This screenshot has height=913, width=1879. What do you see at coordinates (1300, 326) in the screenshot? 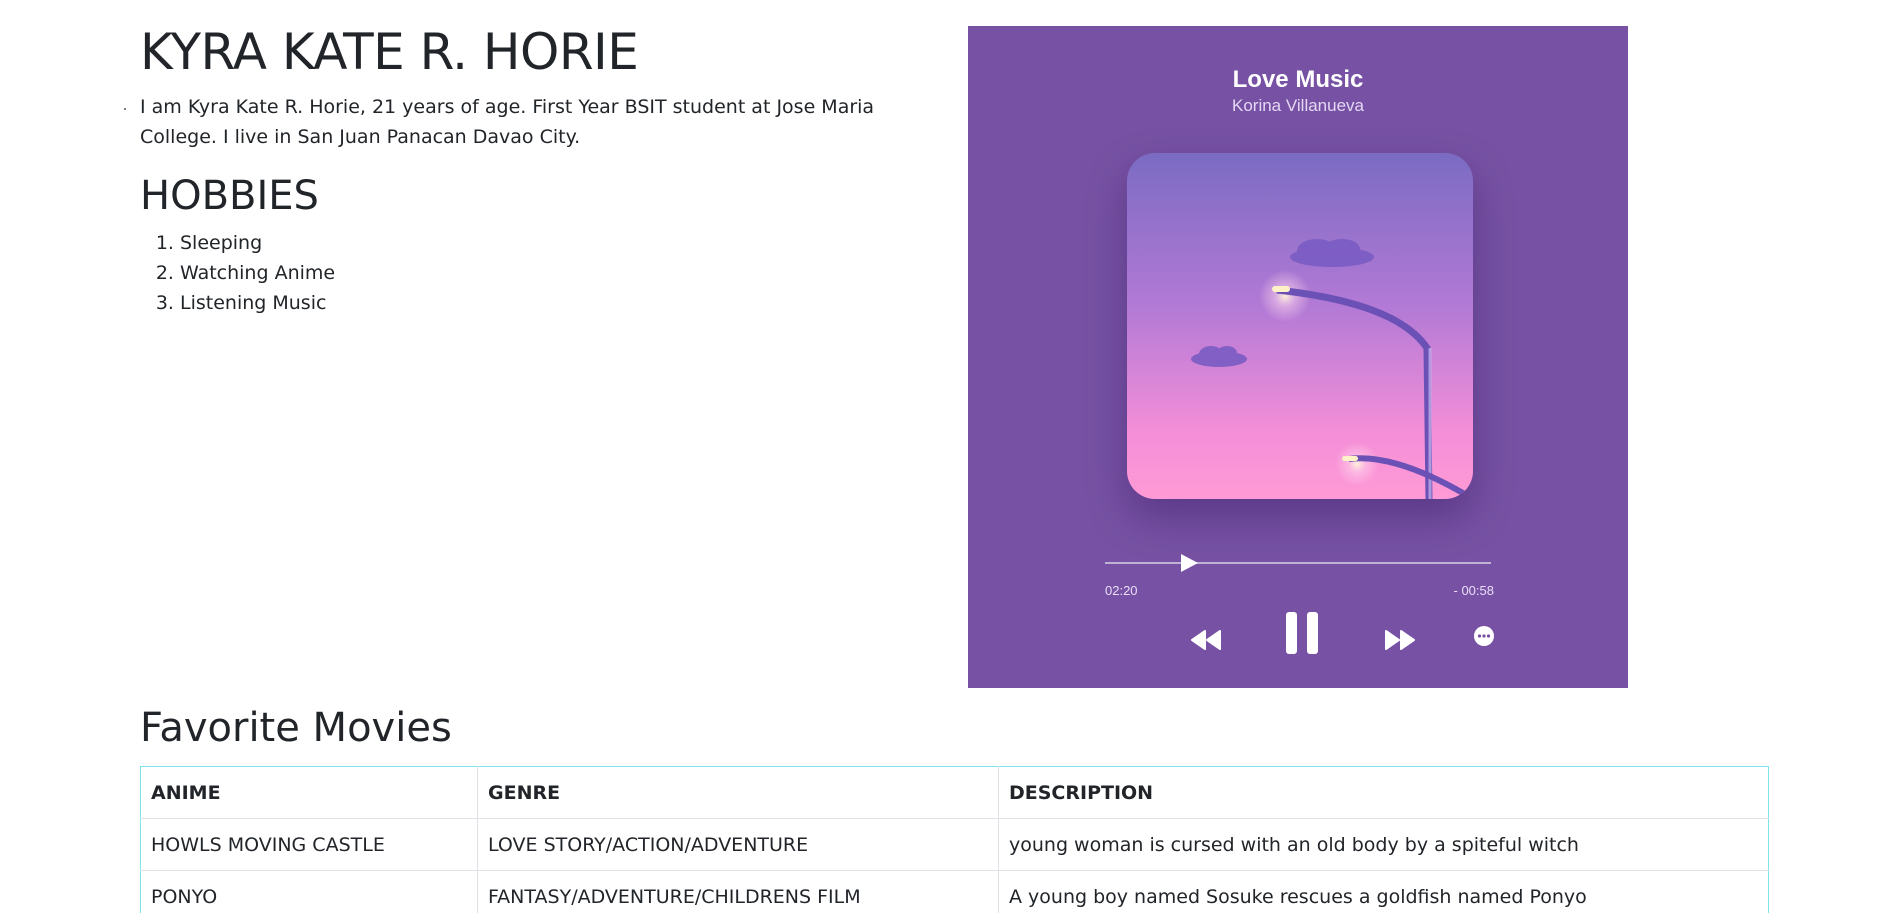
I see `album-art` at bounding box center [1300, 326].